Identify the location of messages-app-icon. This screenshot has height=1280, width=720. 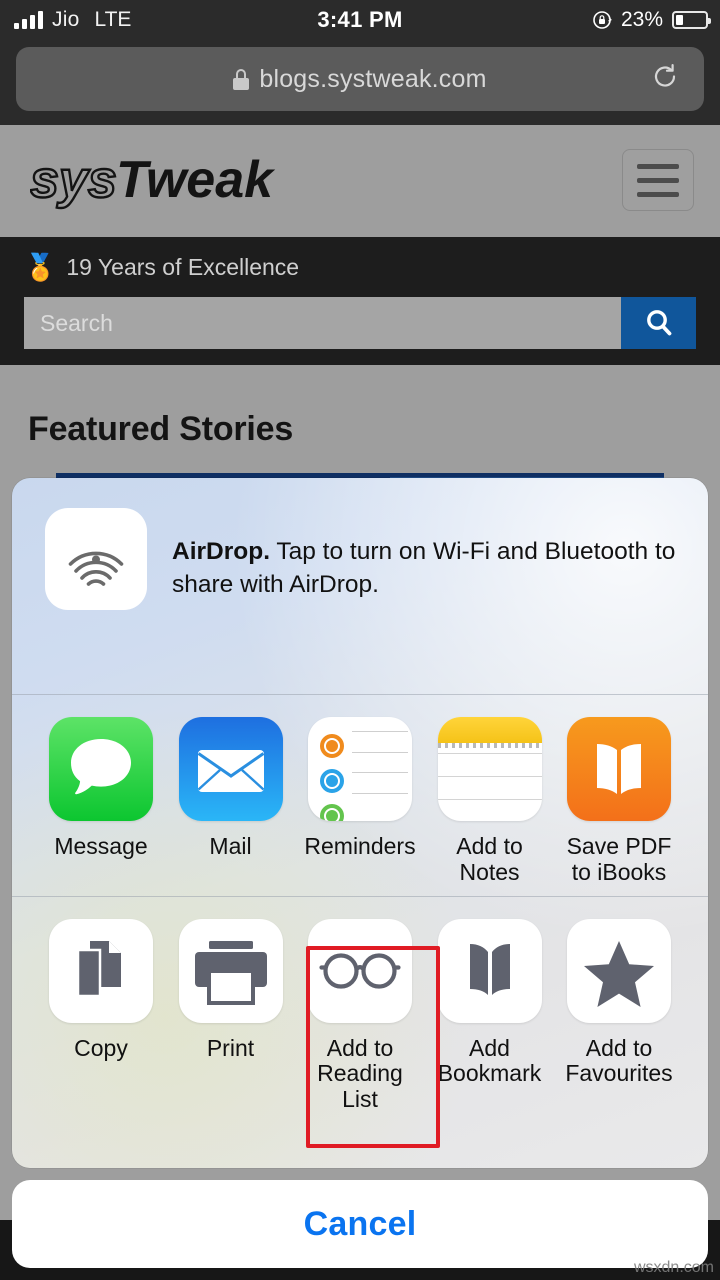
(101, 769).